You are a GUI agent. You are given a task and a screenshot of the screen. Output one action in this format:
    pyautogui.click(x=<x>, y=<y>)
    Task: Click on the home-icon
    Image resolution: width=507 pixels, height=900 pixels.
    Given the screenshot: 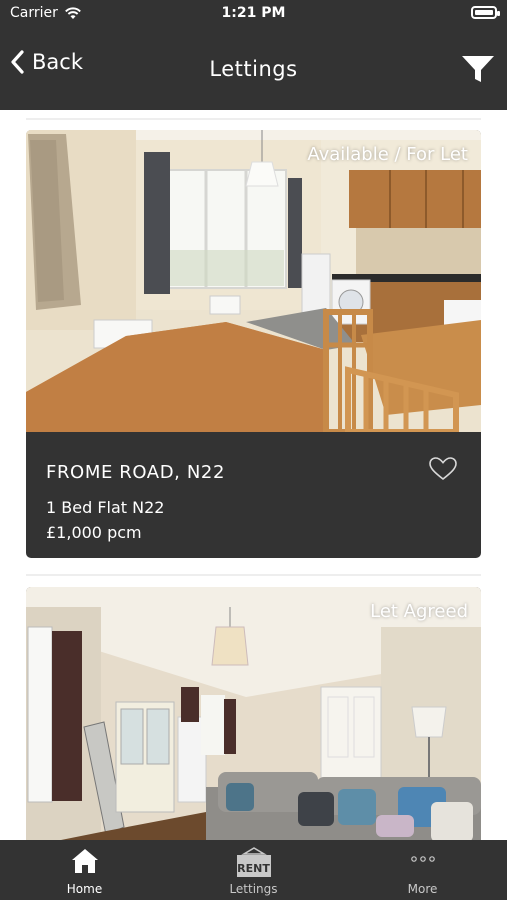 What is the action you would take?
    pyautogui.click(x=84, y=861)
    